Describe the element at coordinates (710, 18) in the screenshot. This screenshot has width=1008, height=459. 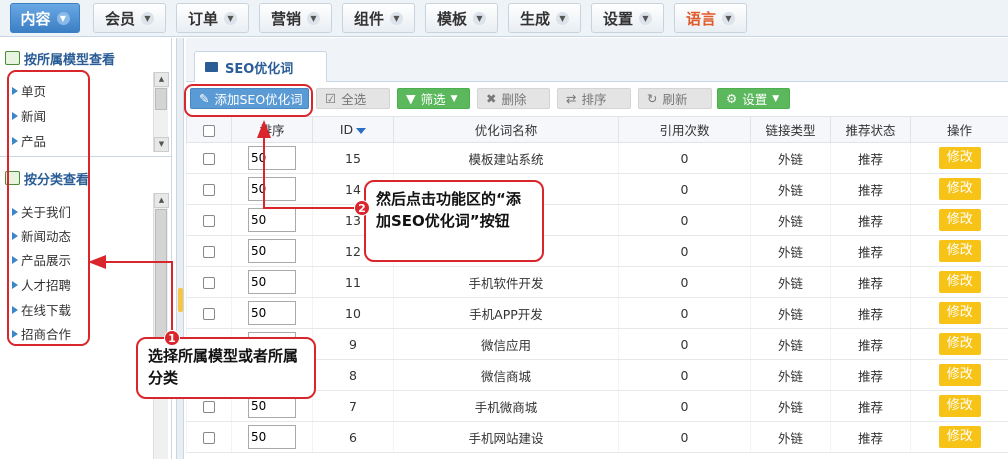
I see `nav-language: 语言 ▼` at that location.